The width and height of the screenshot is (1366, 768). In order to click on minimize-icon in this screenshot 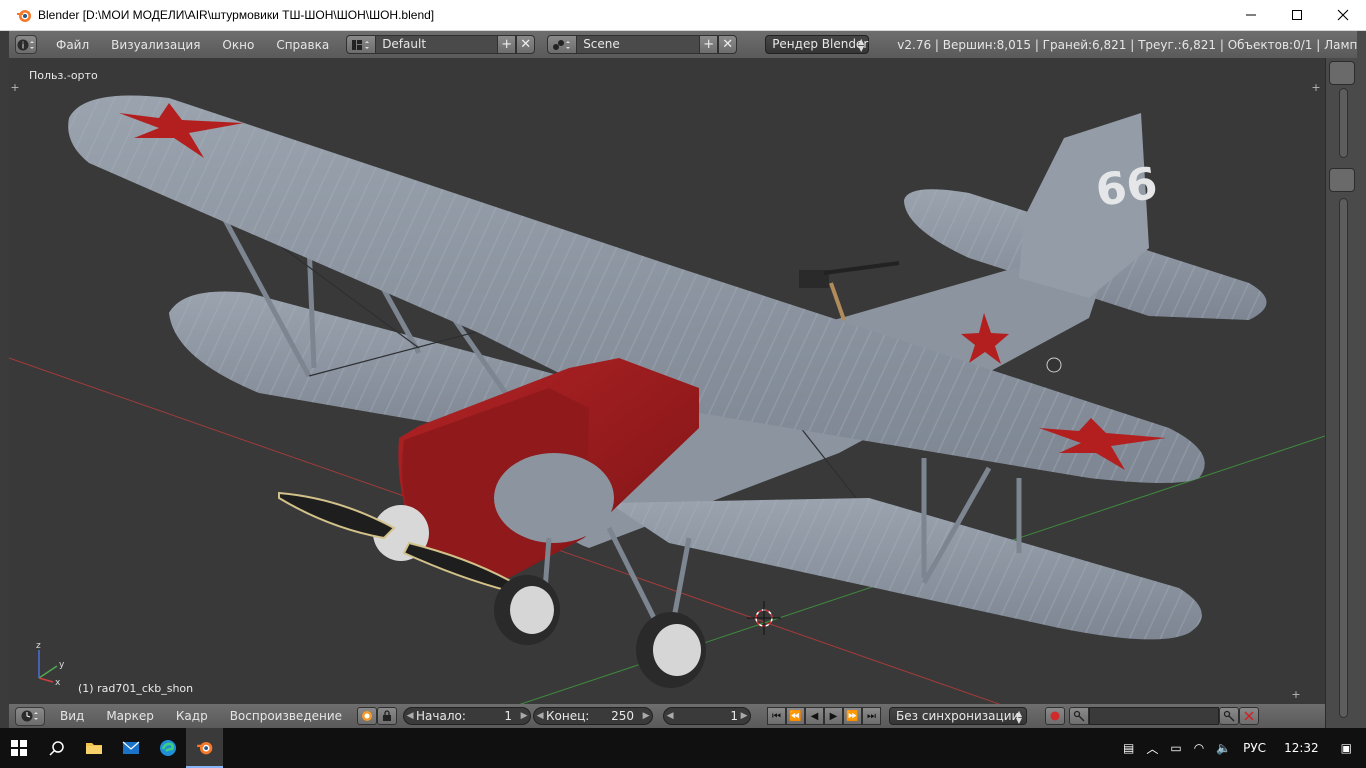, I will do `click(1251, 15)`.